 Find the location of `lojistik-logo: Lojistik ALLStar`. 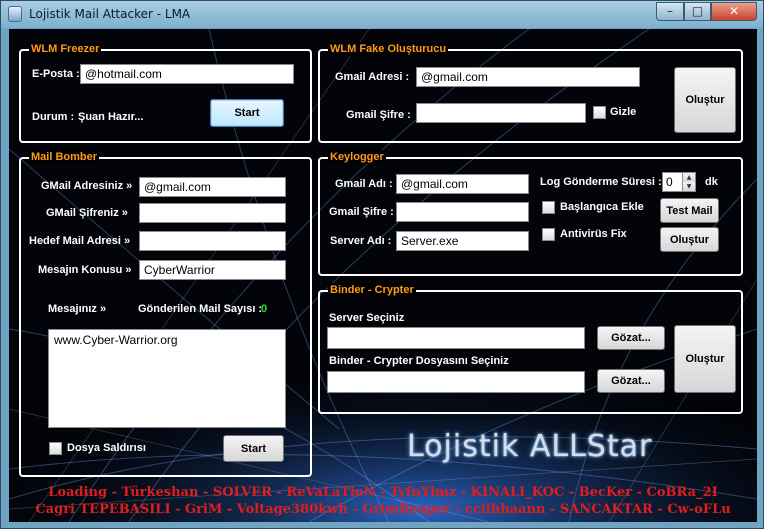

lojistik-logo: Lojistik ALLStar is located at coordinates (530, 446).